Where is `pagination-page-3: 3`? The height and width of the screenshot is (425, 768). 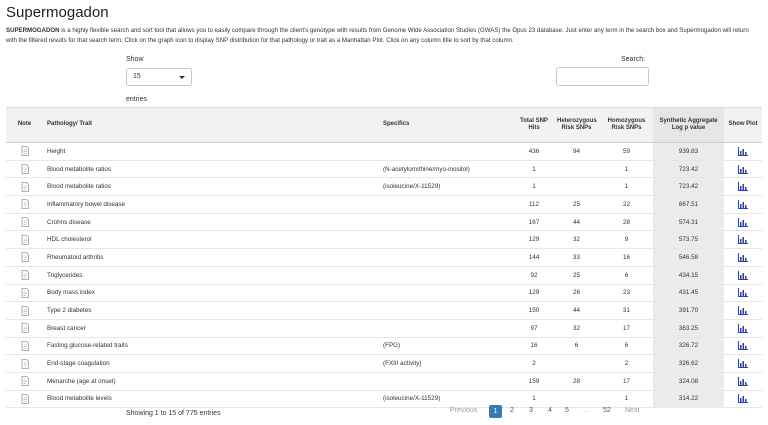
pagination-page-3: 3 is located at coordinates (531, 410).